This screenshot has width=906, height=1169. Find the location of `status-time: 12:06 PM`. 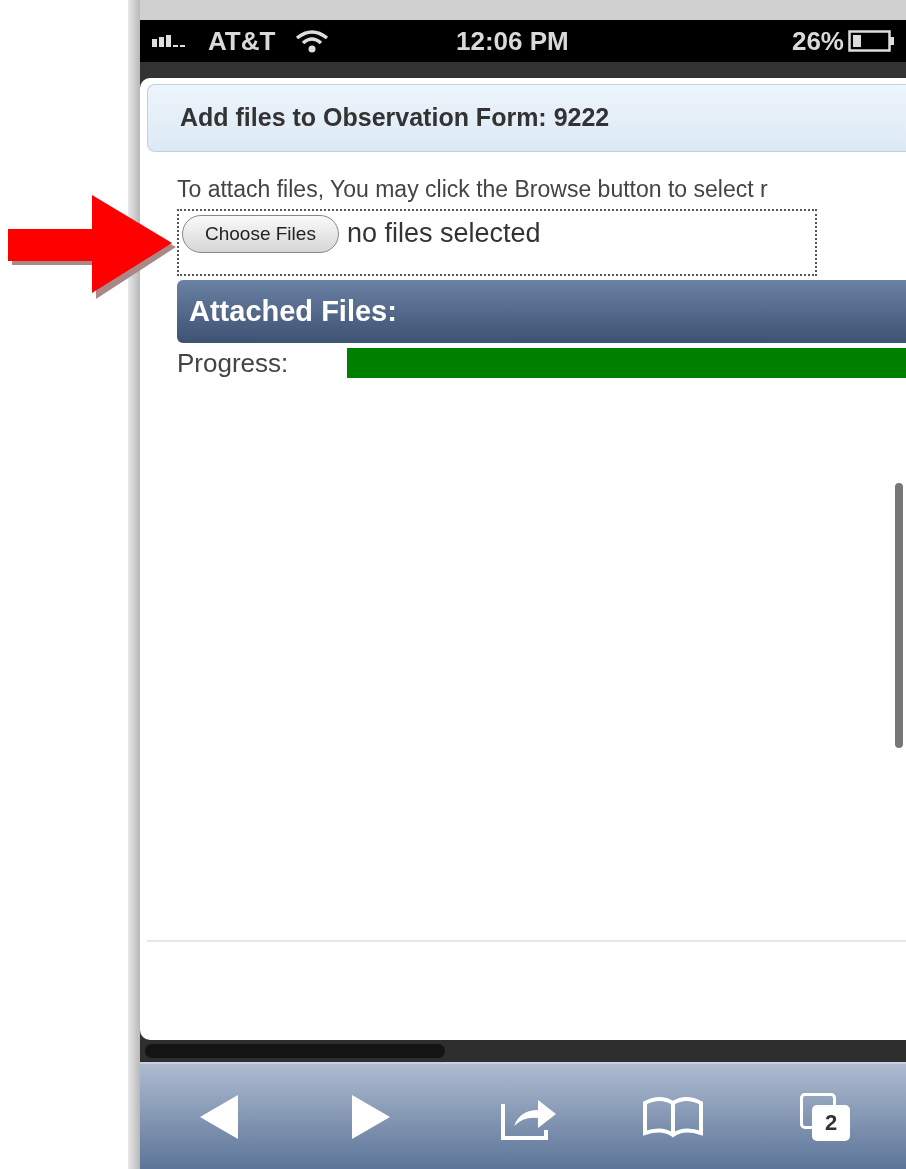

status-time: 12:06 PM is located at coordinates (512, 41).